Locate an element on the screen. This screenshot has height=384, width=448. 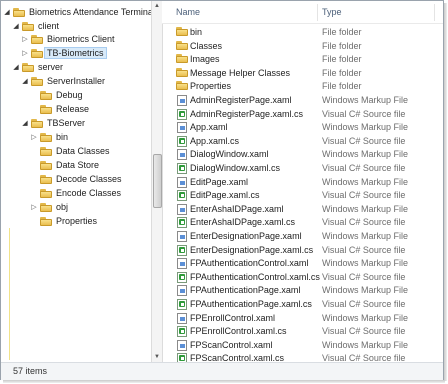
tree-item: ◢ Biometrics Attendance Terminal is located at coordinates (76, 12).